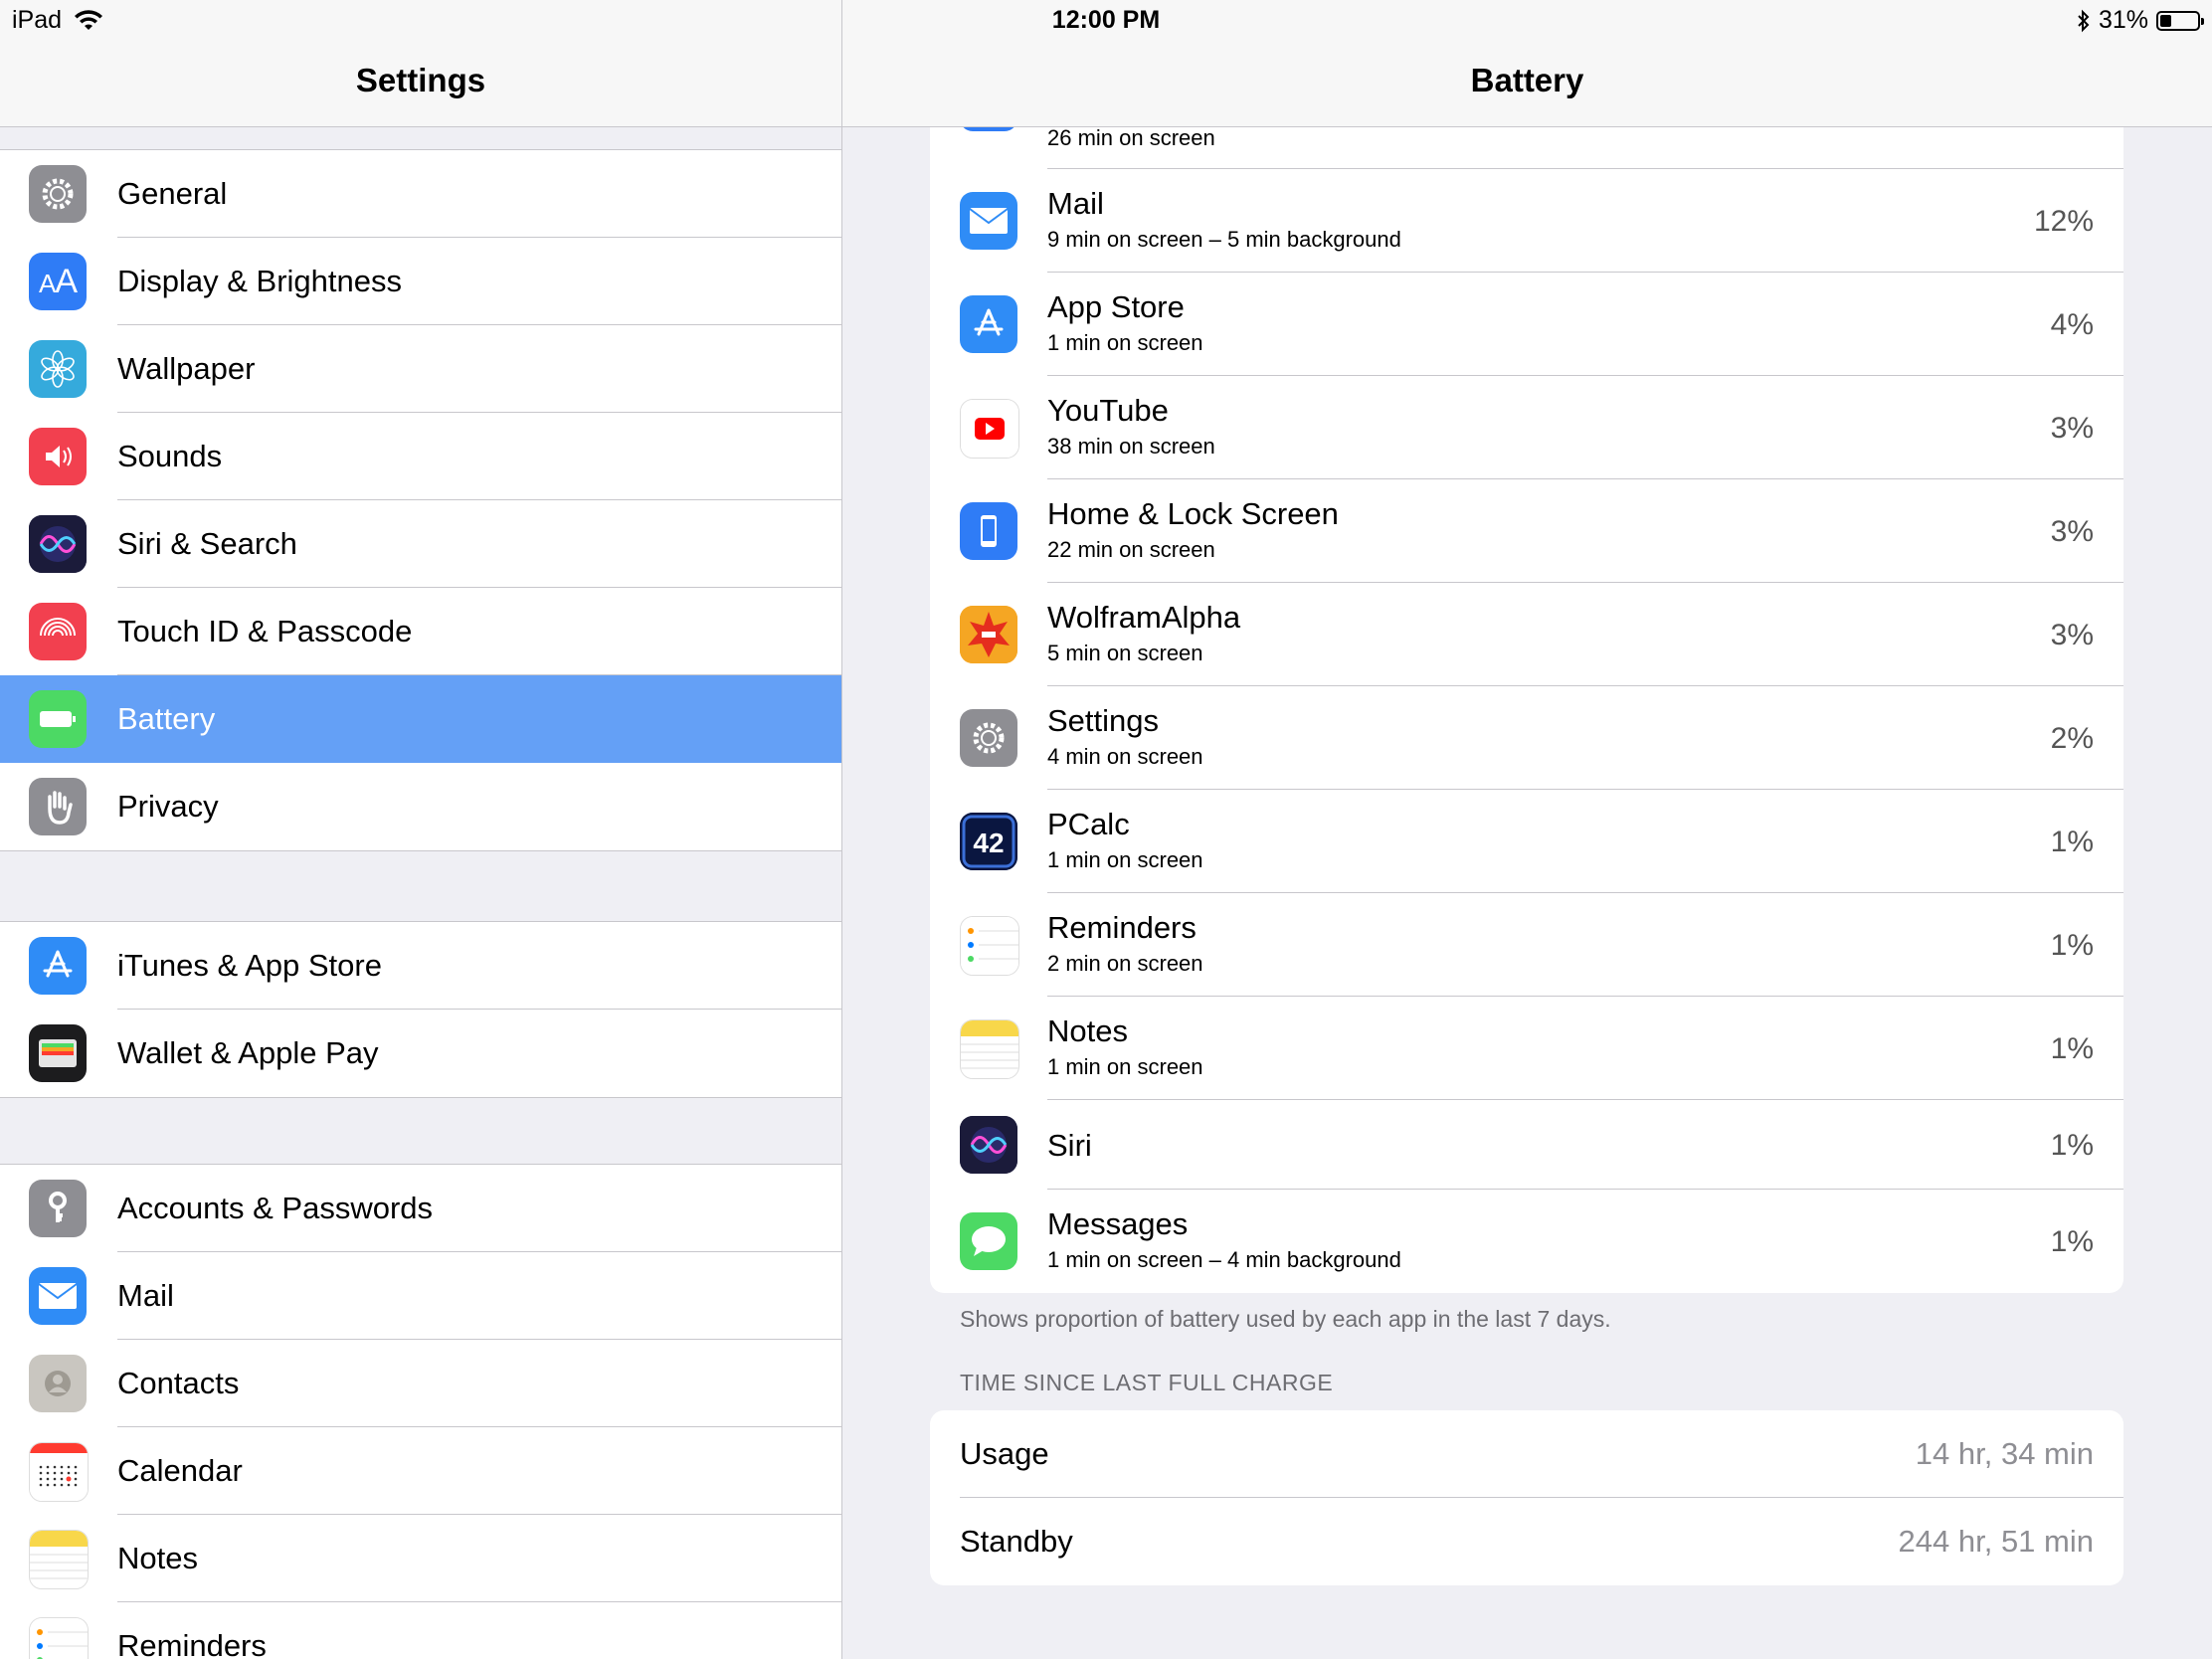  I want to click on sidebar-item-label: Sounds, so click(170, 456).